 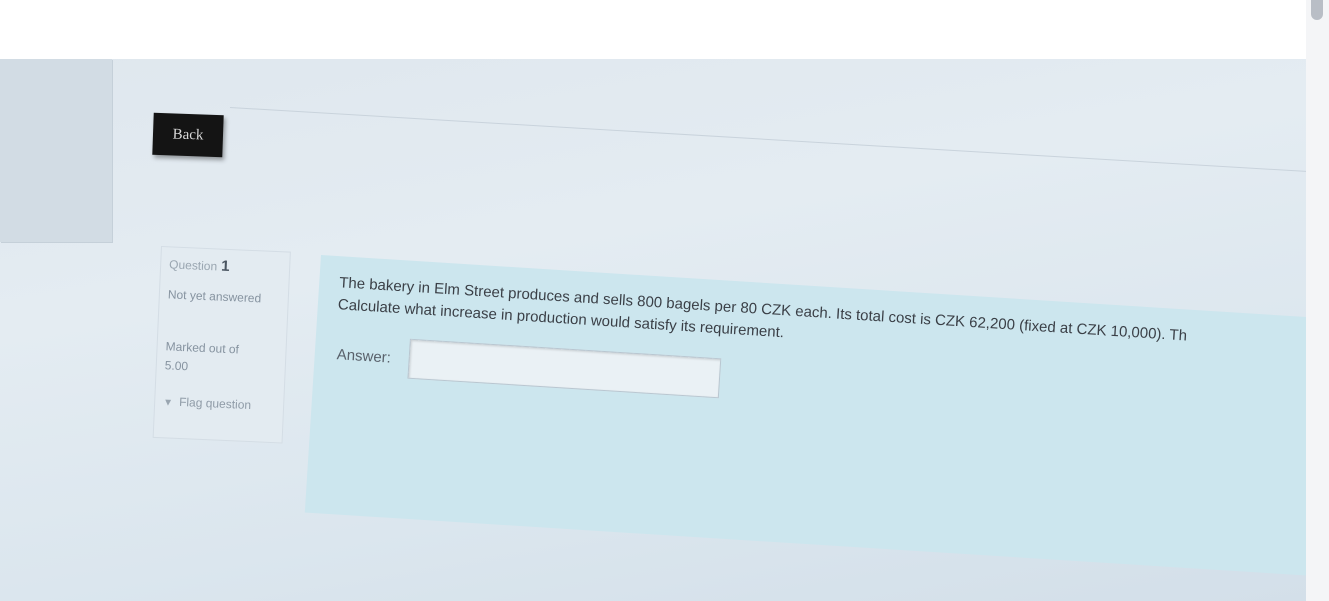 What do you see at coordinates (767, 140) in the screenshot?
I see `divider` at bounding box center [767, 140].